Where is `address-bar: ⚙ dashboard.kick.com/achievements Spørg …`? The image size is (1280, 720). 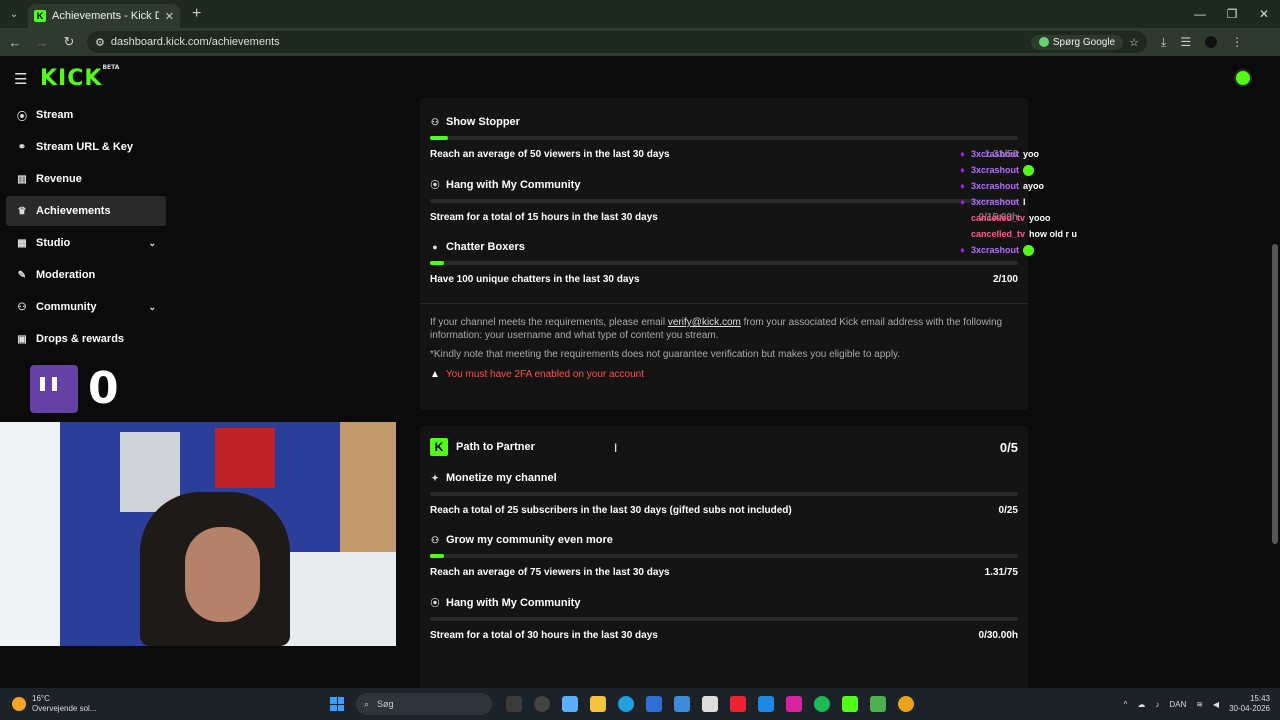
address-bar: ⚙ dashboard.kick.com/achievements Spørg … is located at coordinates (617, 42).